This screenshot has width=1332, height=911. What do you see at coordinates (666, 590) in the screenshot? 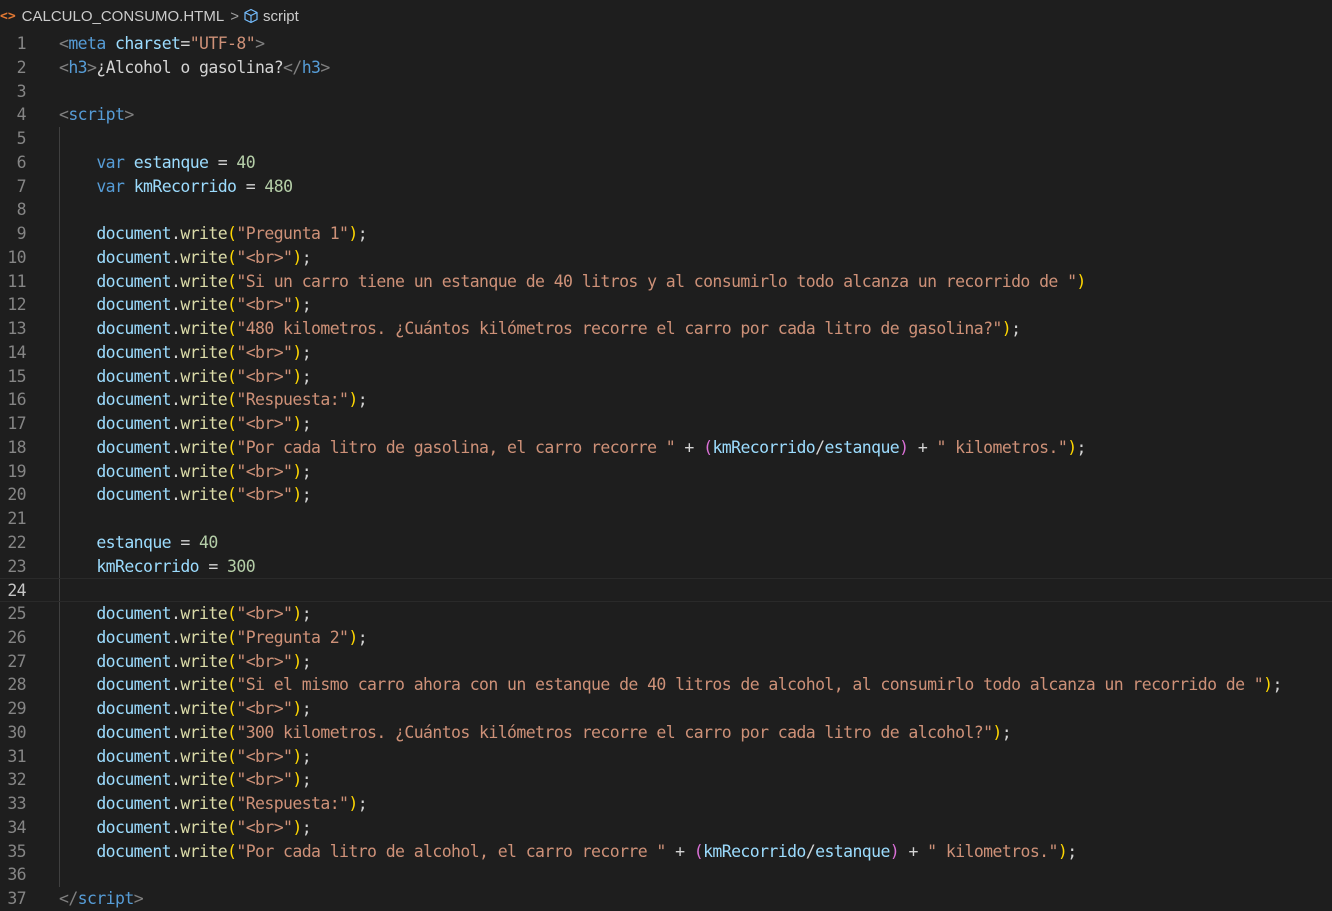
I see `code-line: 24` at bounding box center [666, 590].